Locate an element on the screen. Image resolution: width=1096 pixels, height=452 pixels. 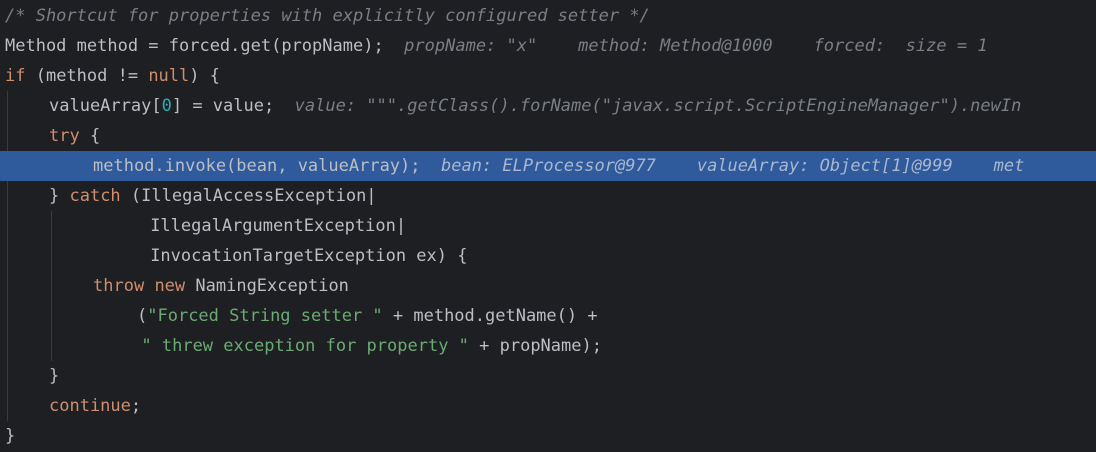
code-line: continue; is located at coordinates (548, 406).